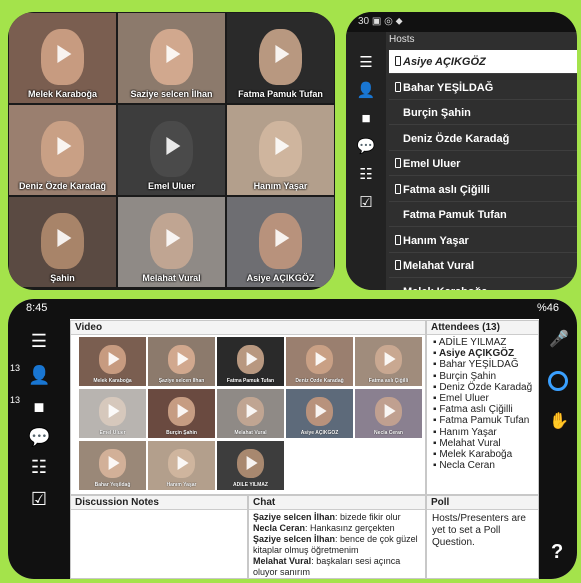 Image resolution: width=581 pixels, height=583 pixels. I want to click on hosts-side-toolbar: ☰ 👤 ■ 💬 ☷ ☑, so click(366, 161).